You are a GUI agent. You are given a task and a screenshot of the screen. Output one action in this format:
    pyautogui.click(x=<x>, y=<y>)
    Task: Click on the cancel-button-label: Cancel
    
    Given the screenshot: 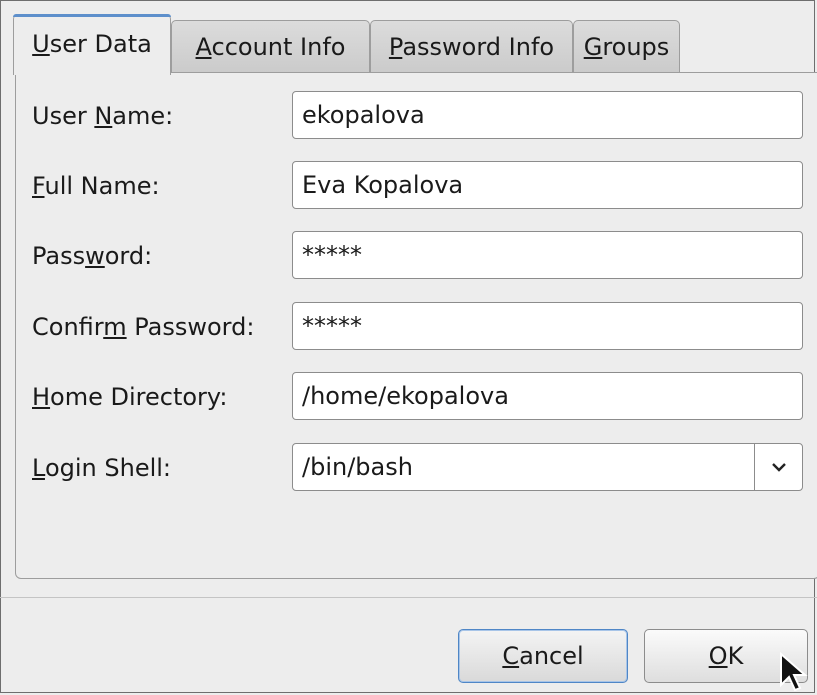 What is the action you would take?
    pyautogui.click(x=543, y=656)
    